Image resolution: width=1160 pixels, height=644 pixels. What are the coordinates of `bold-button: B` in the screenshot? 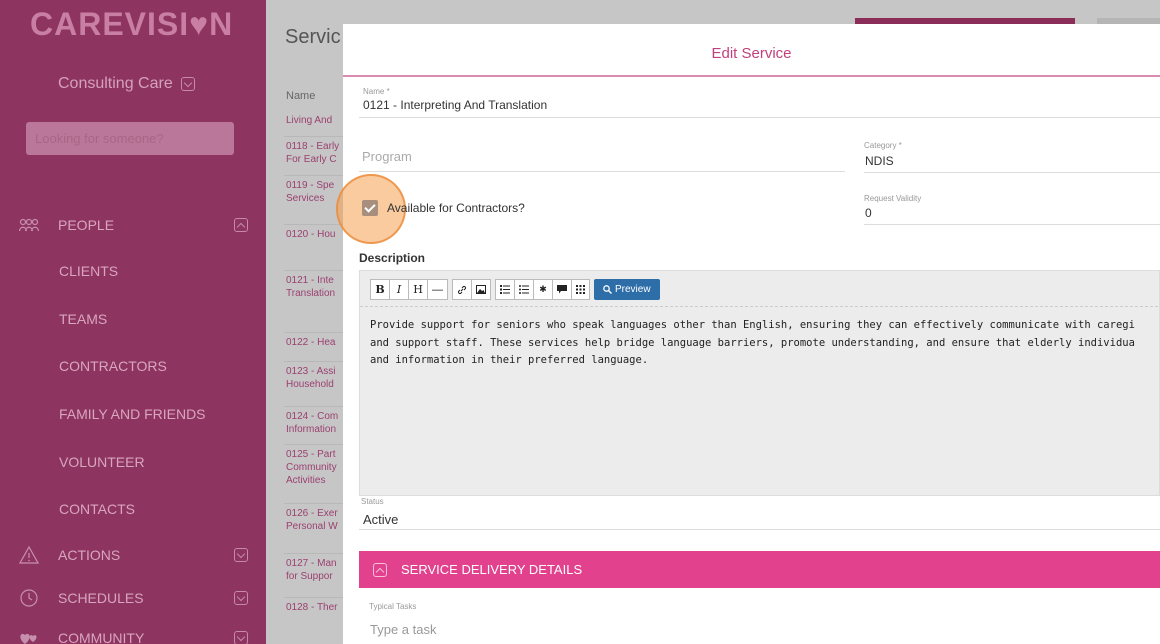 It's located at (379, 289).